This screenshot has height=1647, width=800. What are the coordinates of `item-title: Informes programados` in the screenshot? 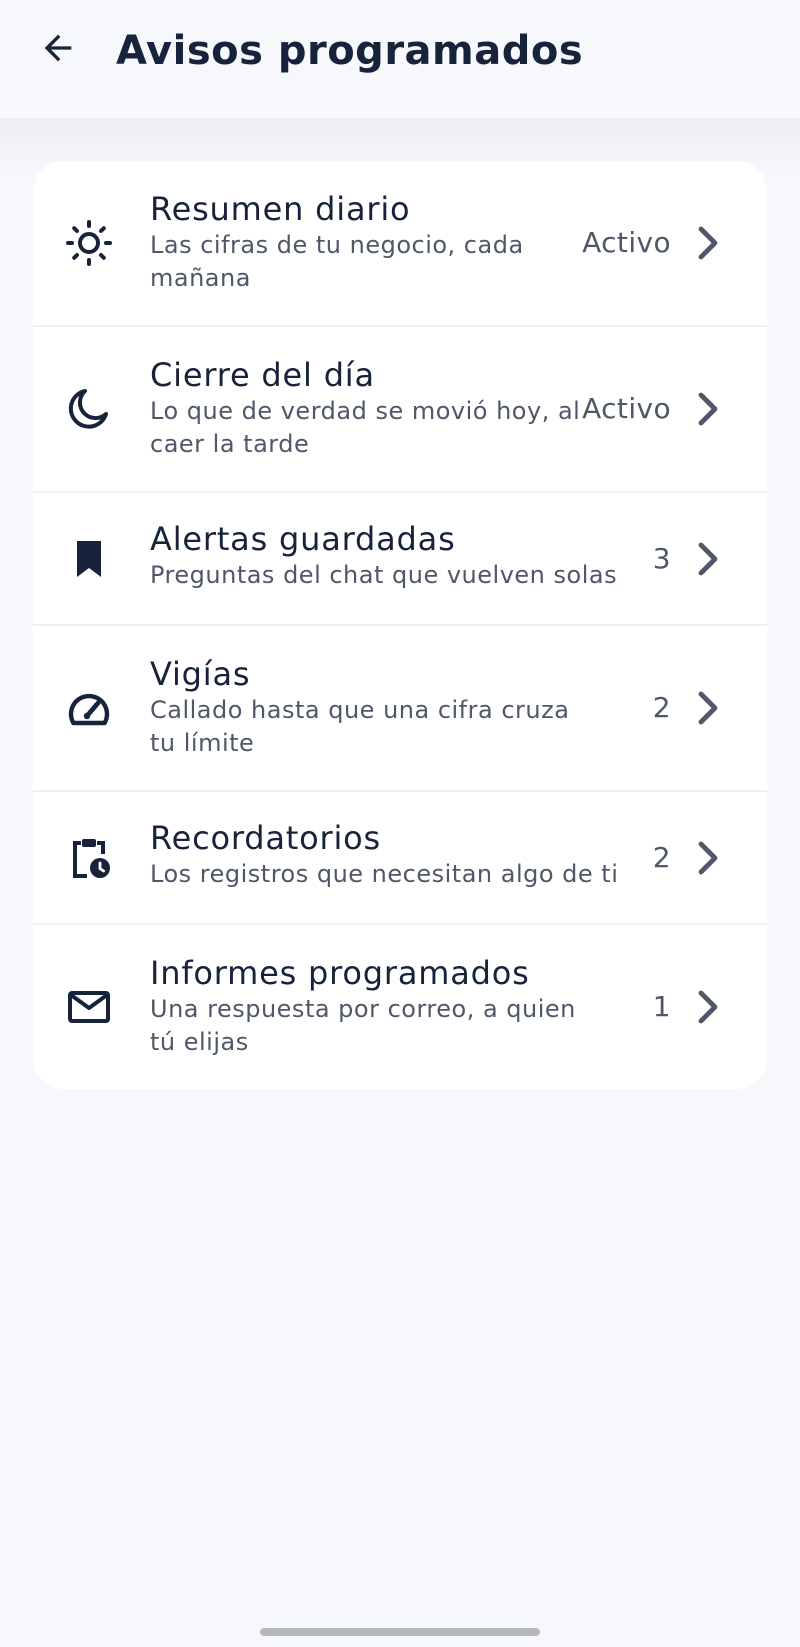 It's located at (340, 973).